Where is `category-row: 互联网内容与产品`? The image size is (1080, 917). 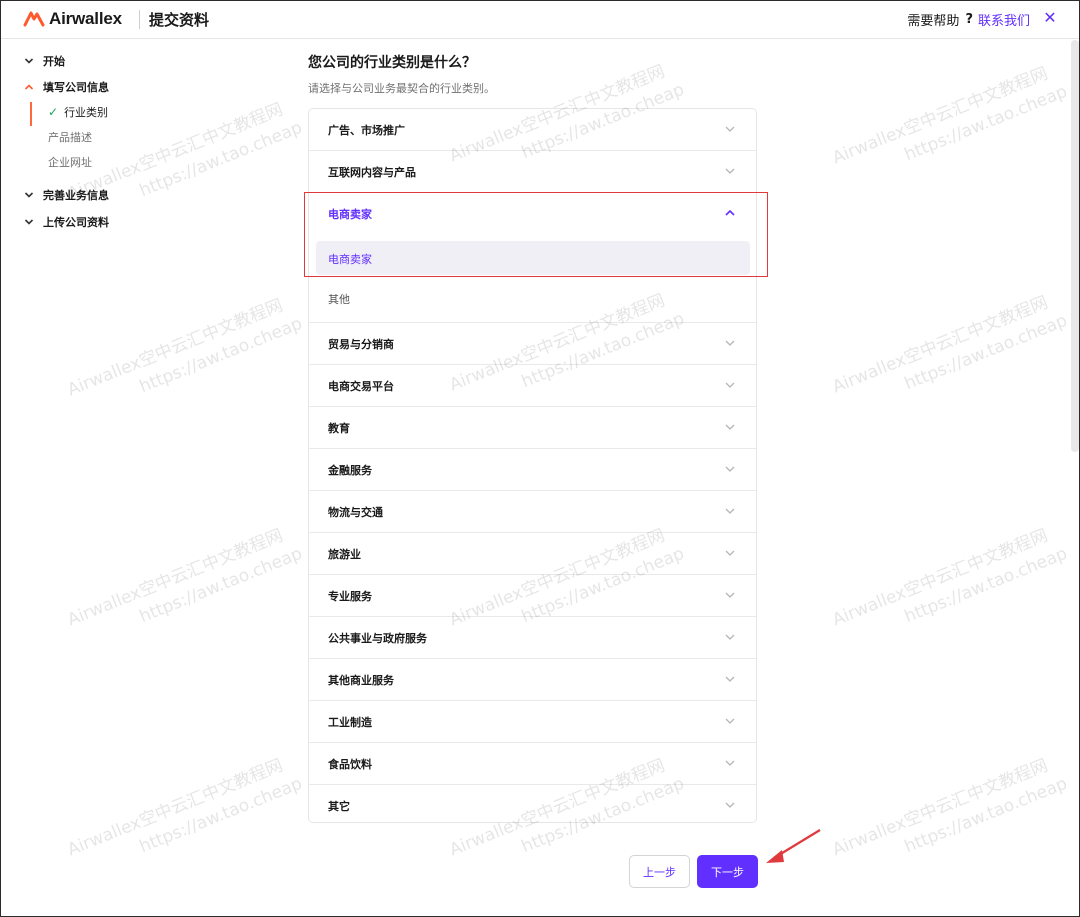 category-row: 互联网内容与产品 is located at coordinates (532, 172).